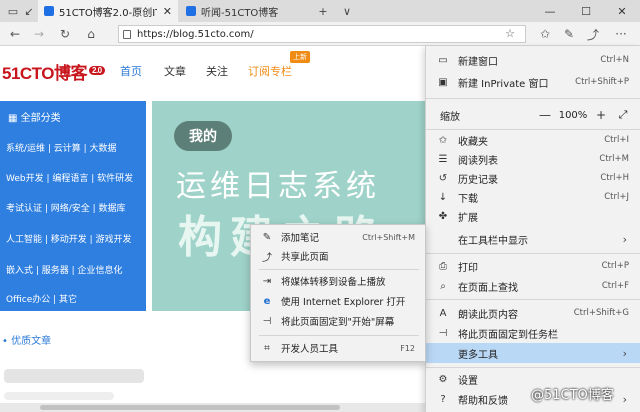 The image size is (640, 412). Describe the element at coordinates (622, 11) in the screenshot. I see `close-window-button: ✕` at that location.